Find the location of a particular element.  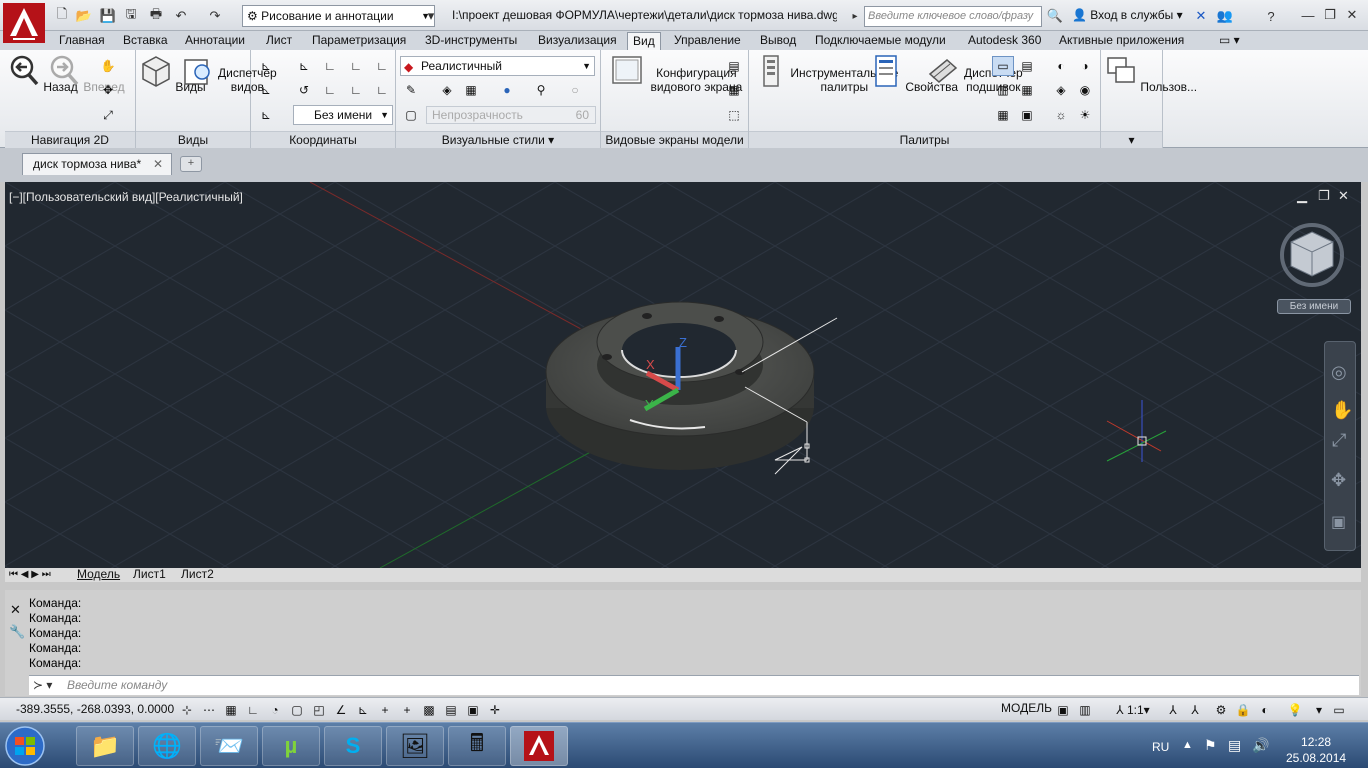

taskbar-calculator: 🖩 is located at coordinates (477, 746).